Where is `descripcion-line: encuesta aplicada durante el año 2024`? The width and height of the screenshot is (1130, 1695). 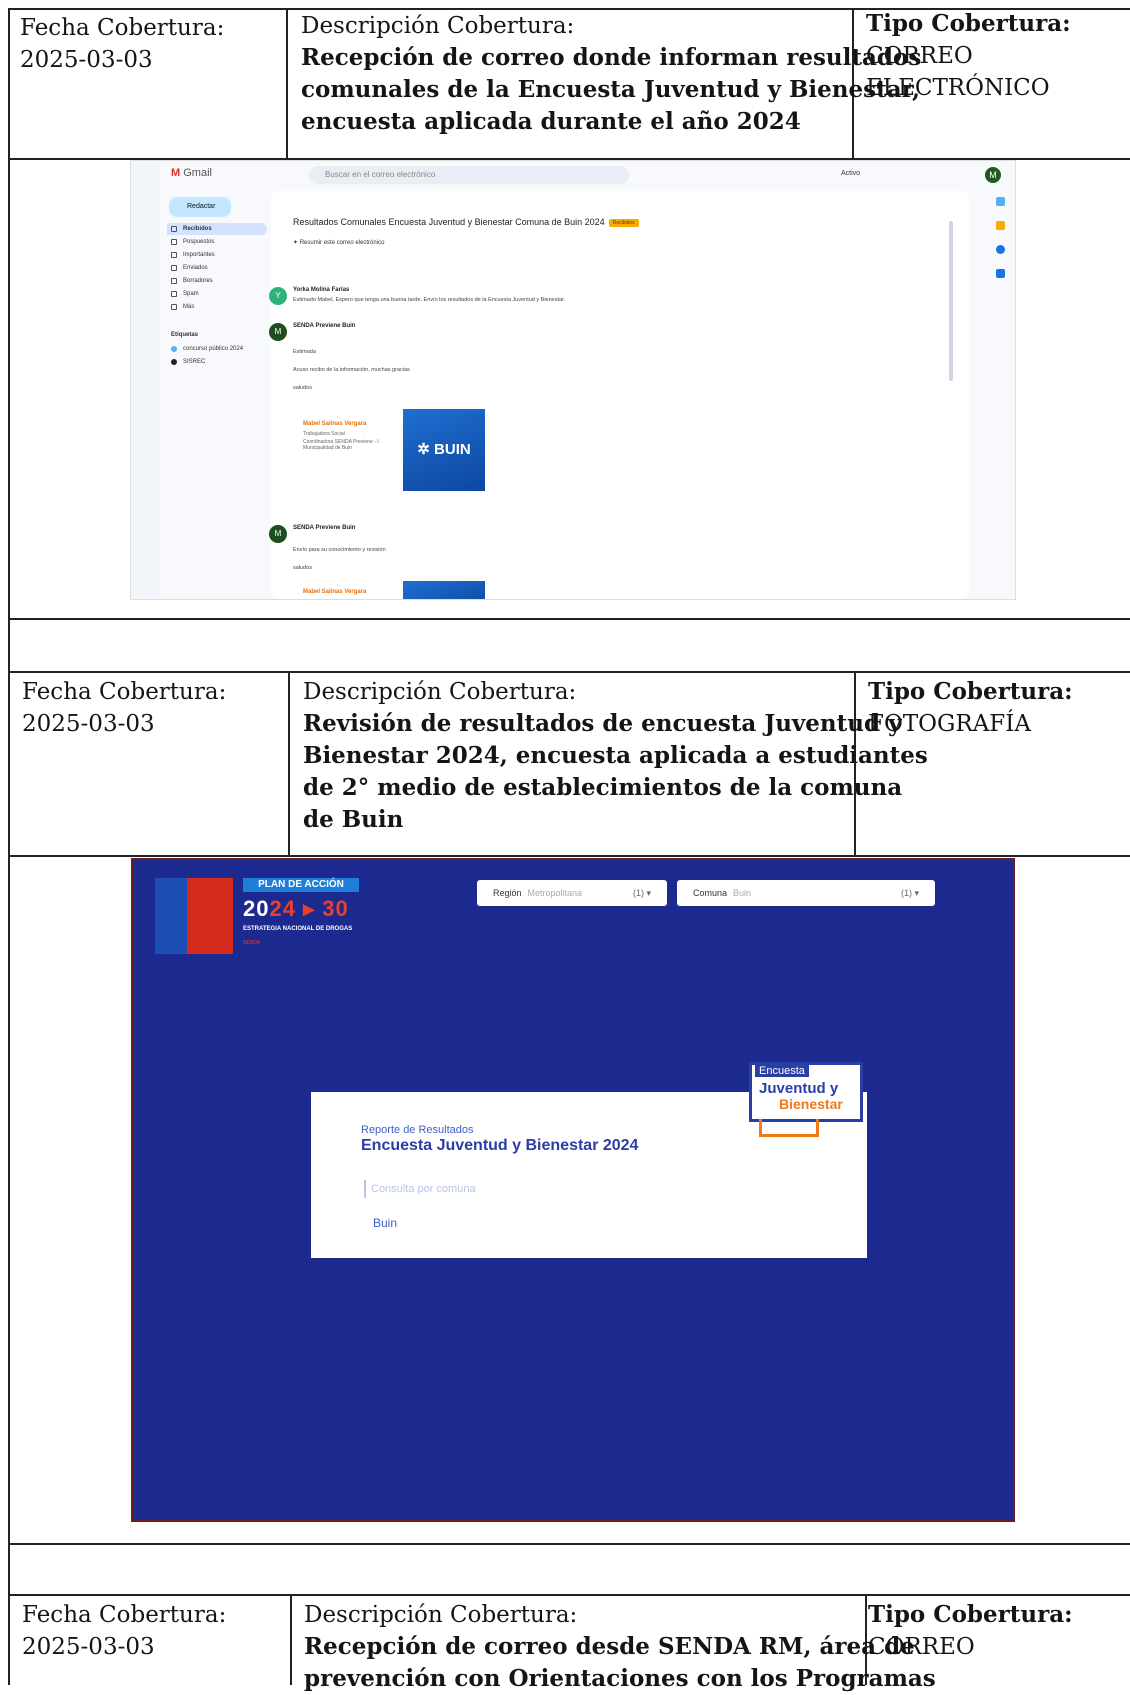
descripcion-line: encuesta aplicada durante el año 2024 is located at coordinates (551, 121).